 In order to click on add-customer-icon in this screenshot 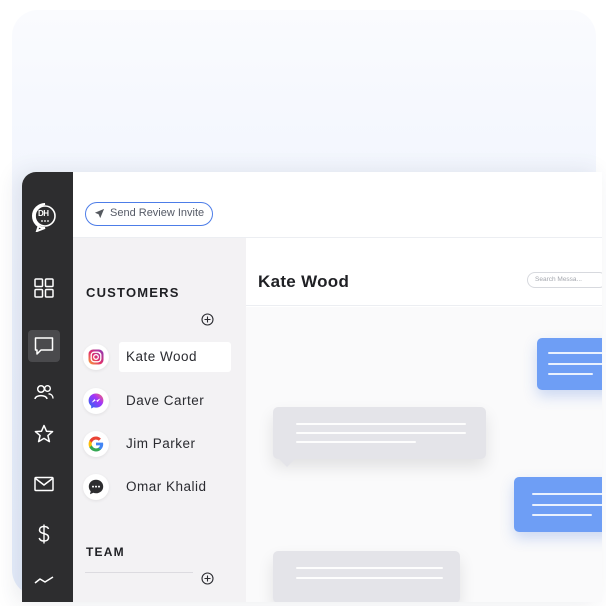, I will do `click(207, 319)`.